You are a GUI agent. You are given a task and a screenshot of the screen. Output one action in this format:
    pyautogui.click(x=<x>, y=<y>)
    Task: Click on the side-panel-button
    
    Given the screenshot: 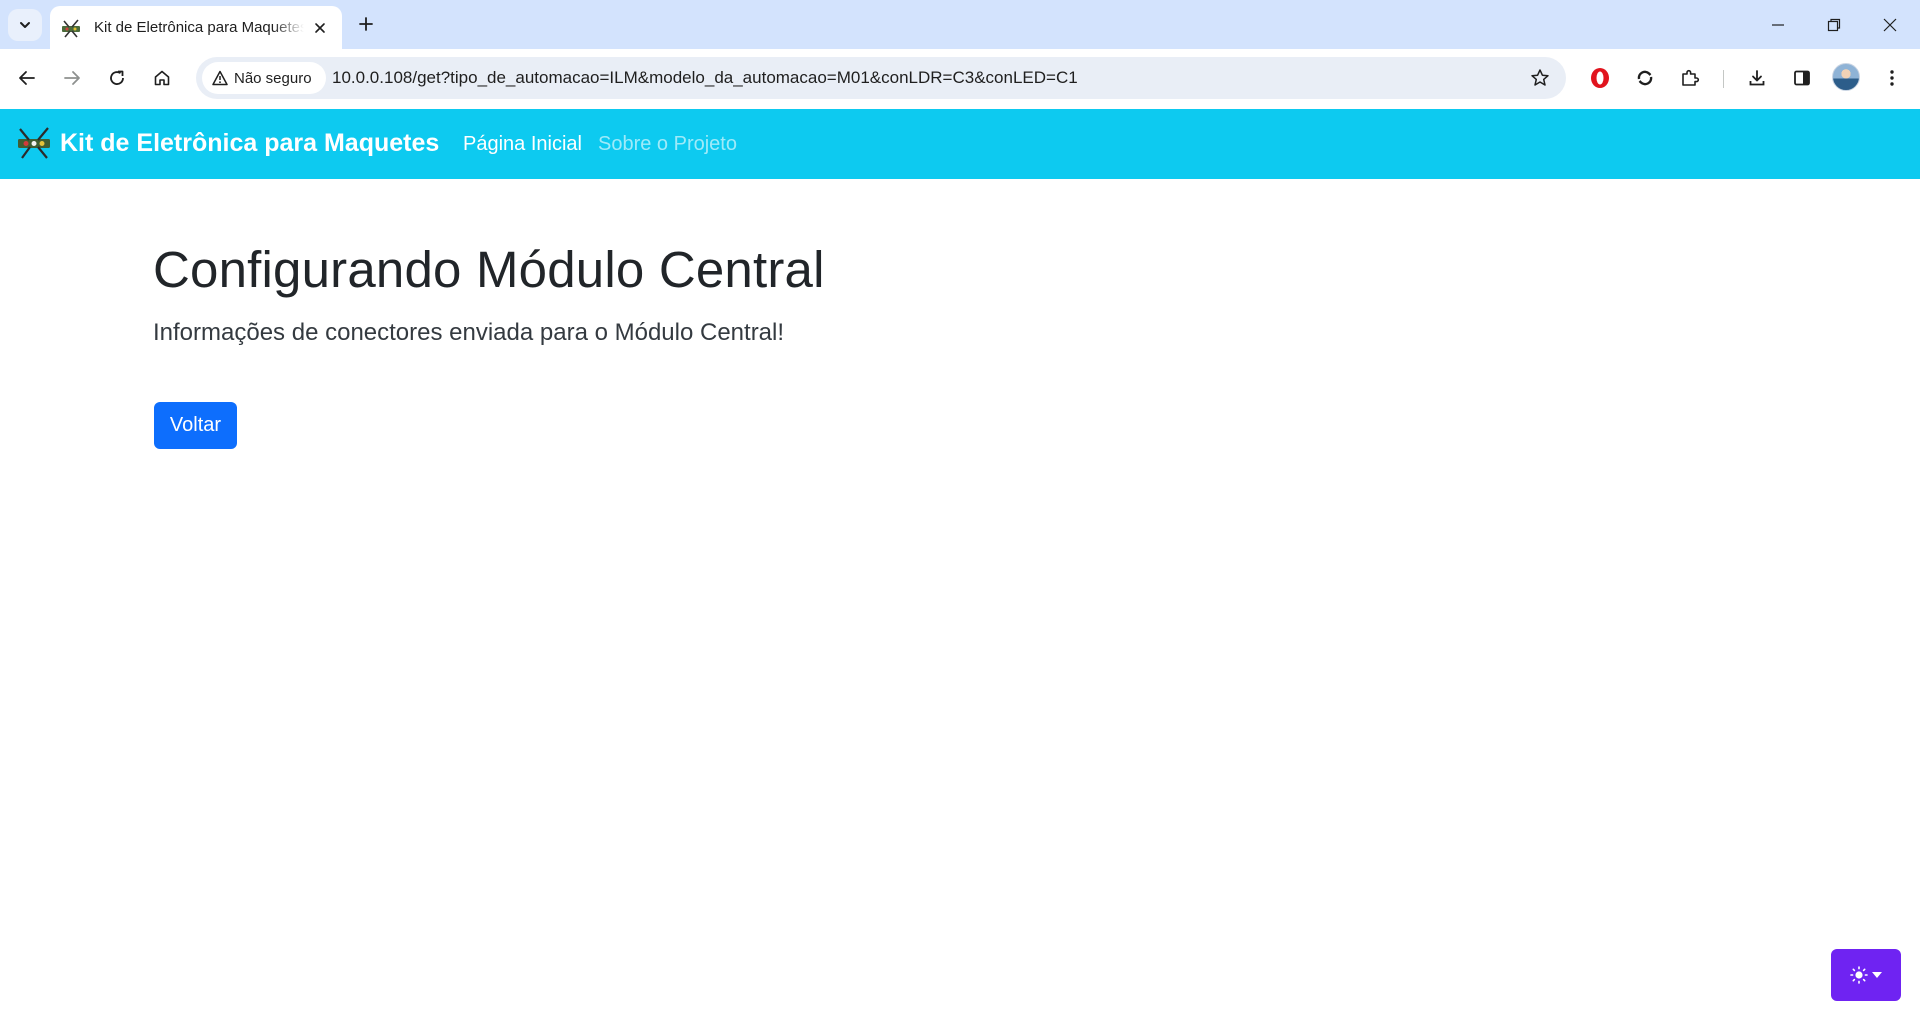 What is the action you would take?
    pyautogui.click(x=1802, y=78)
    